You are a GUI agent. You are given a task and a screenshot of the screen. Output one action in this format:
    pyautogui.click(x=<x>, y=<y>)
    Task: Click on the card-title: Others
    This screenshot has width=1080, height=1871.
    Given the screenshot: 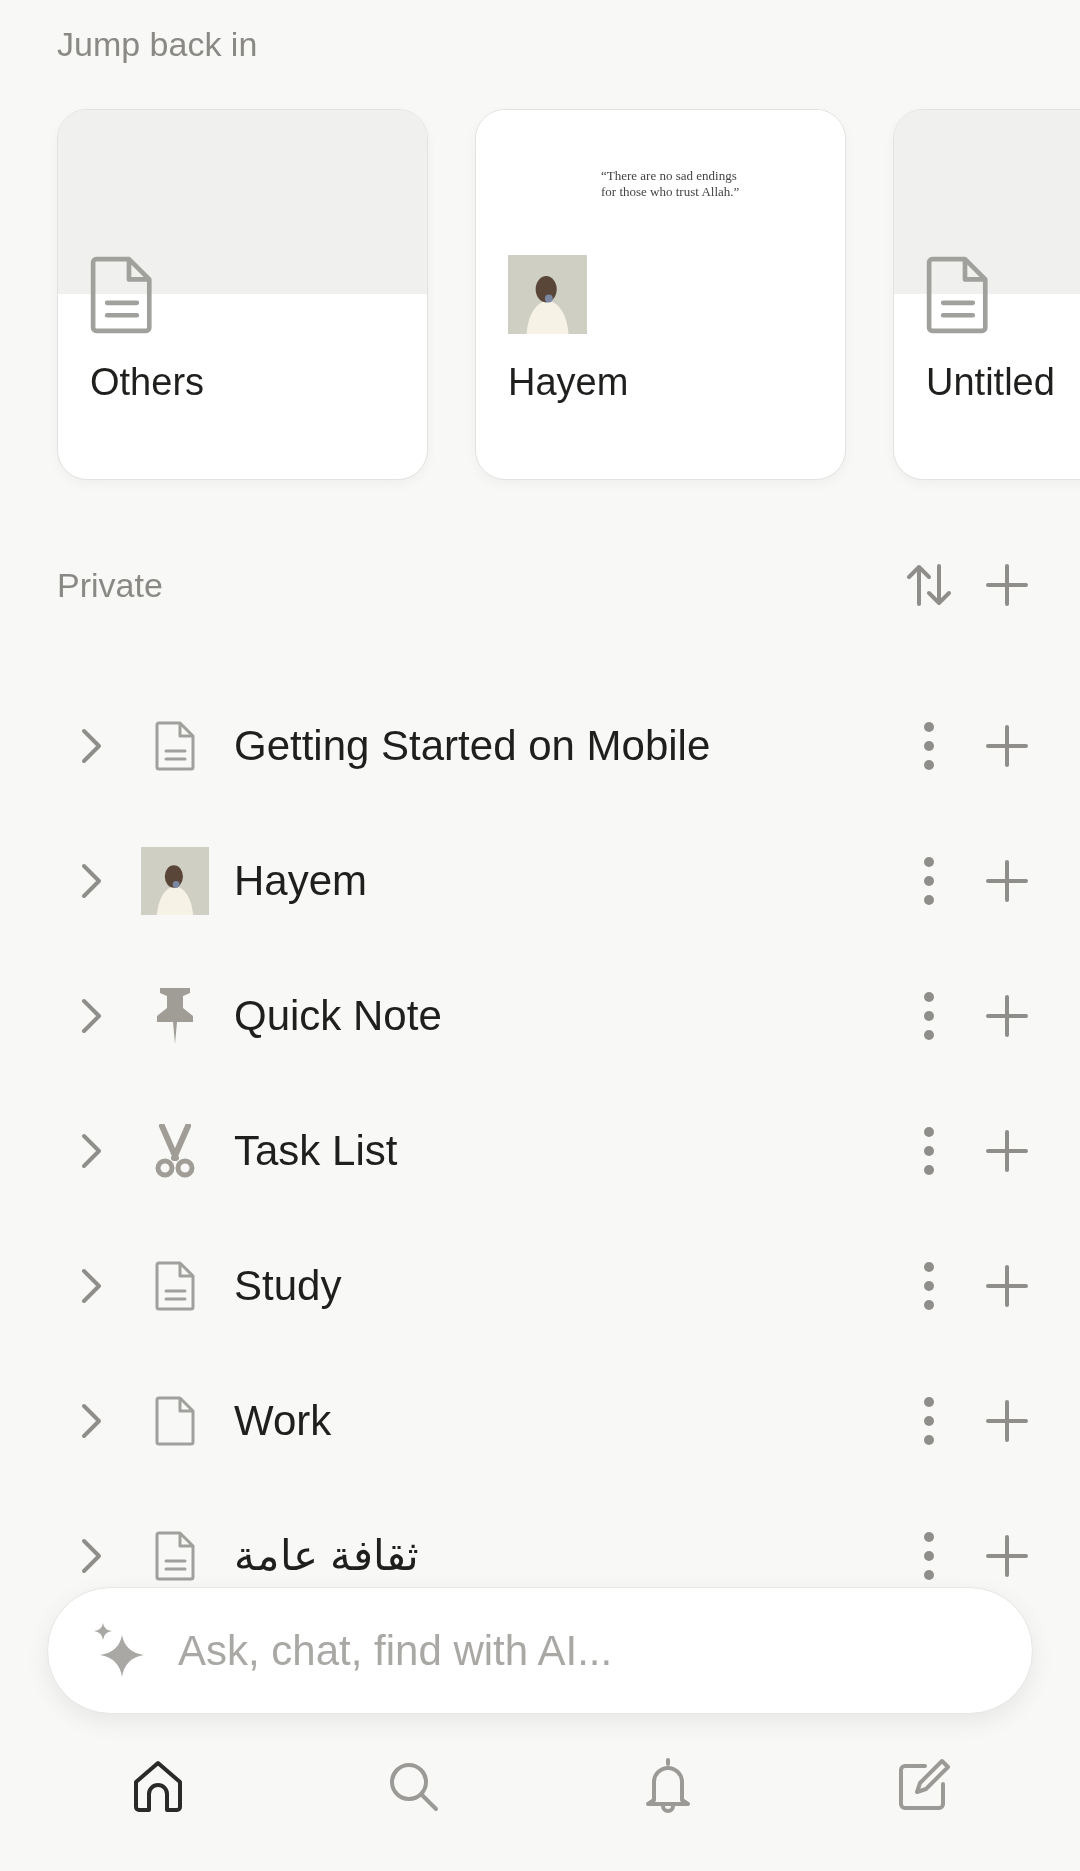 What is the action you would take?
    pyautogui.click(x=148, y=382)
    